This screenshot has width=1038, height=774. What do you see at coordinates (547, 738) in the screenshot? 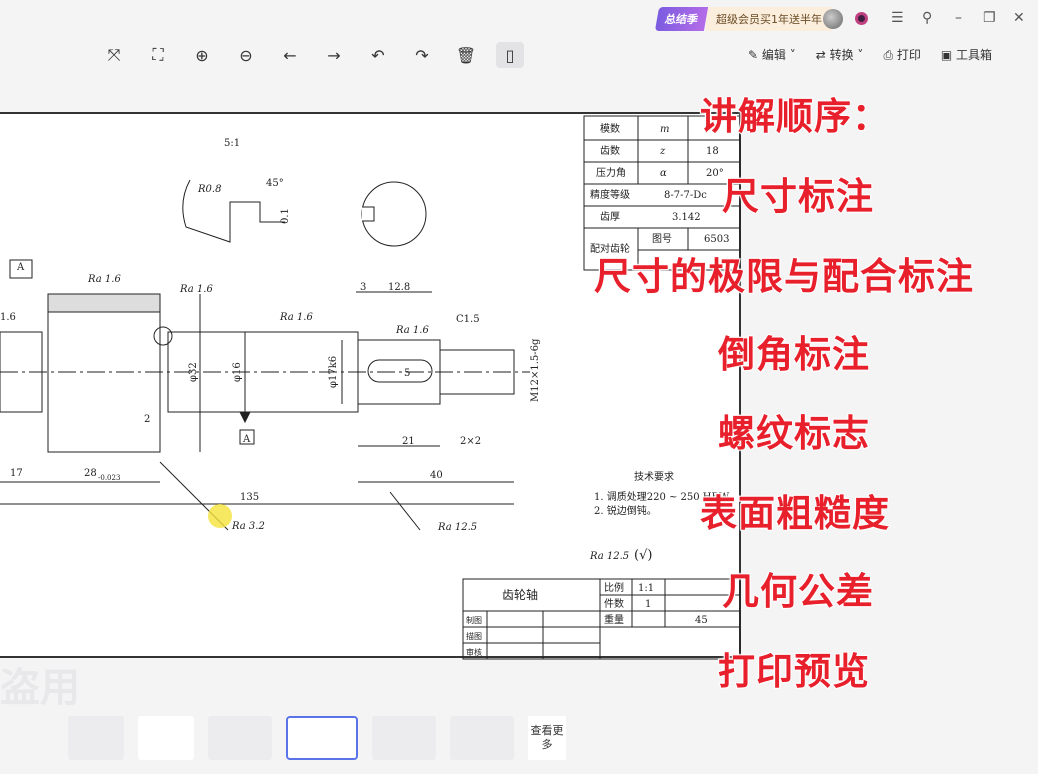
I see `view-more-button: 查看更多` at bounding box center [547, 738].